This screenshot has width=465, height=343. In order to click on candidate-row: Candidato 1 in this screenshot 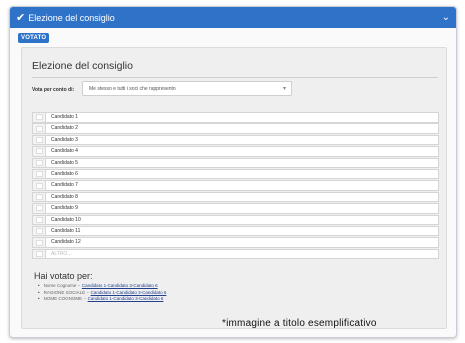, I will do `click(235, 117)`.